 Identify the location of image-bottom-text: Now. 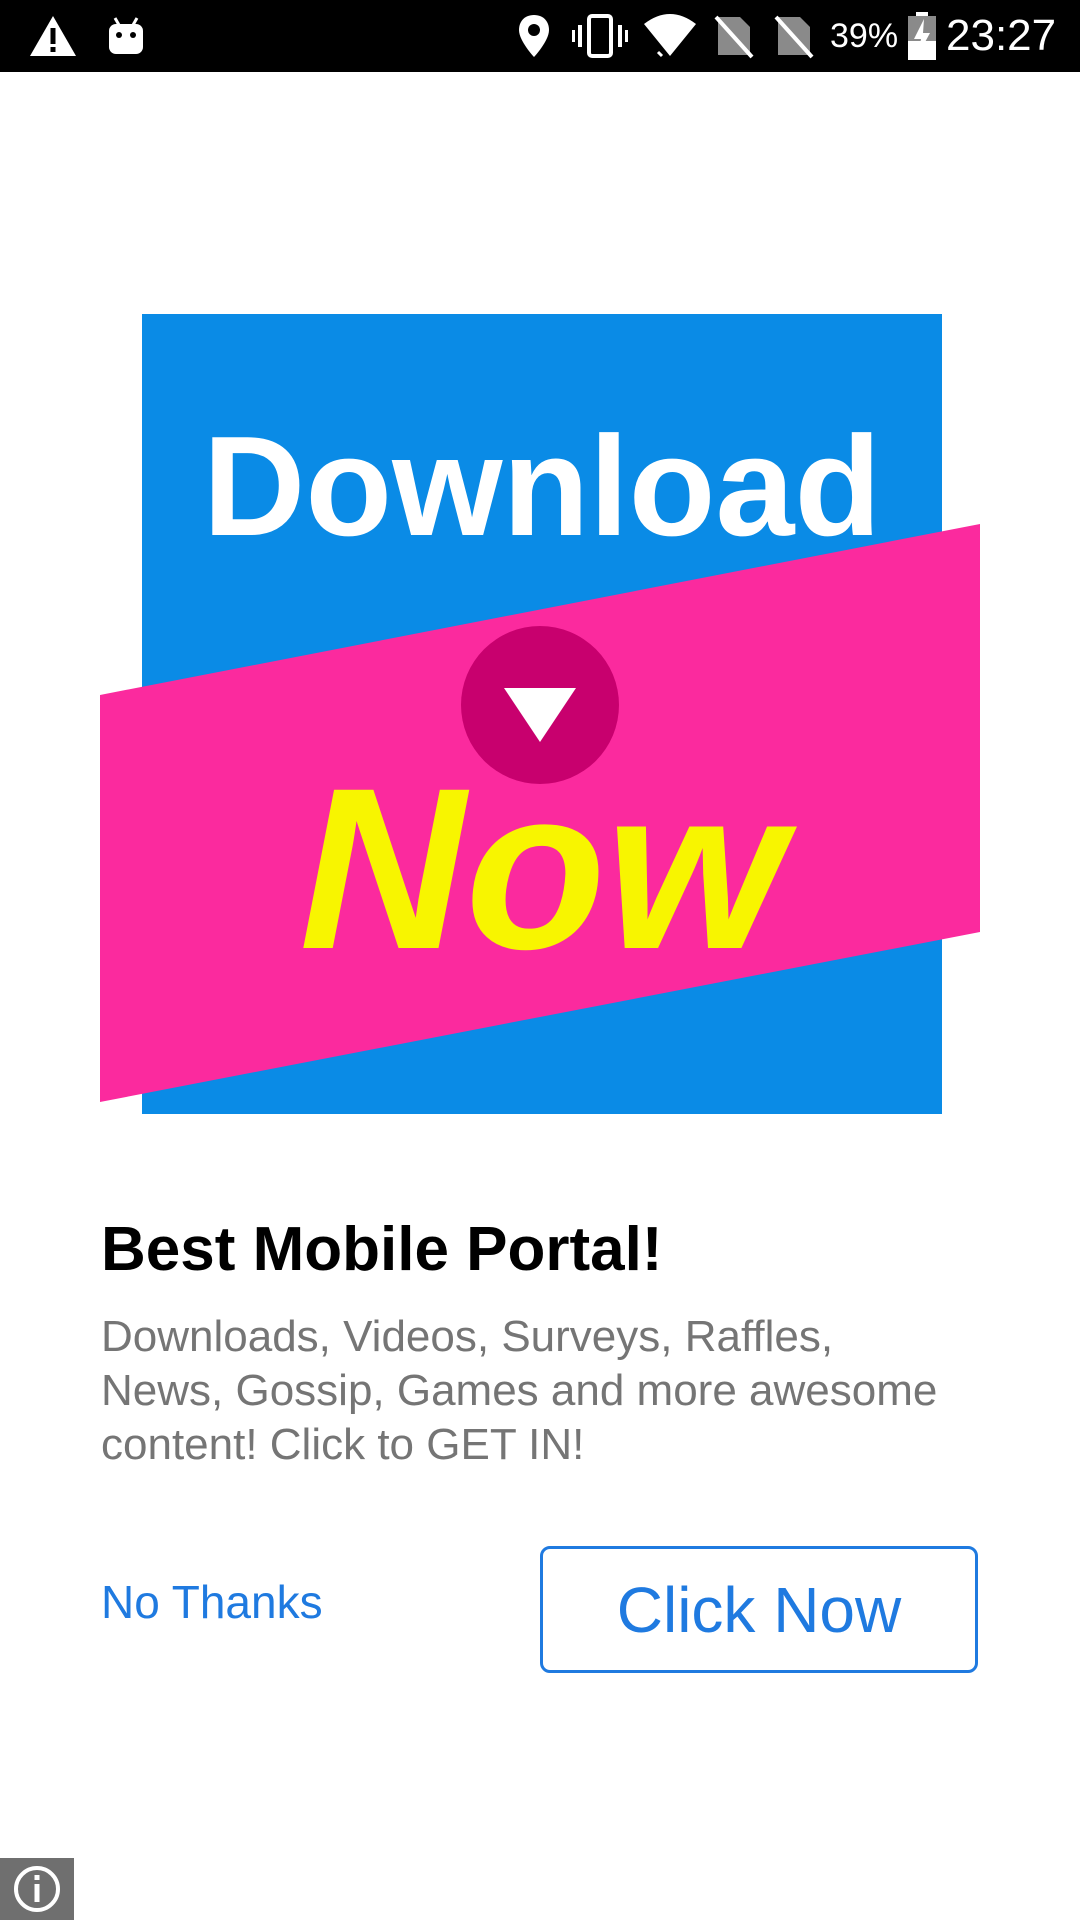
(548, 868).